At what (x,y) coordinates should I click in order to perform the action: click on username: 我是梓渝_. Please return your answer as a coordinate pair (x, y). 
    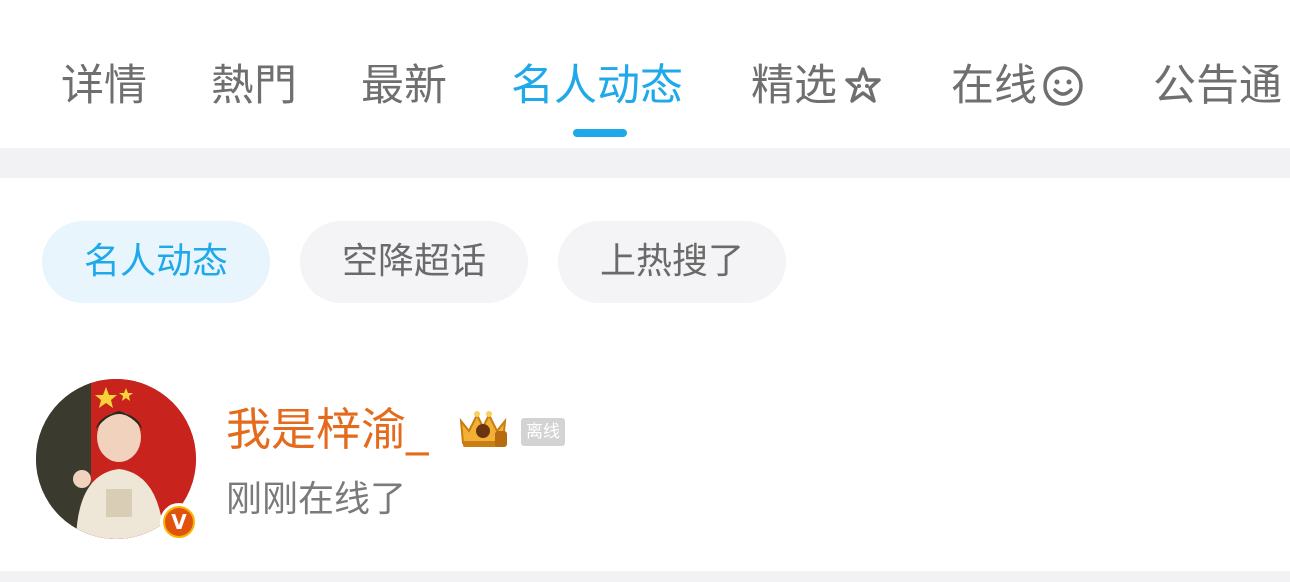
    Looking at the image, I should click on (327, 430).